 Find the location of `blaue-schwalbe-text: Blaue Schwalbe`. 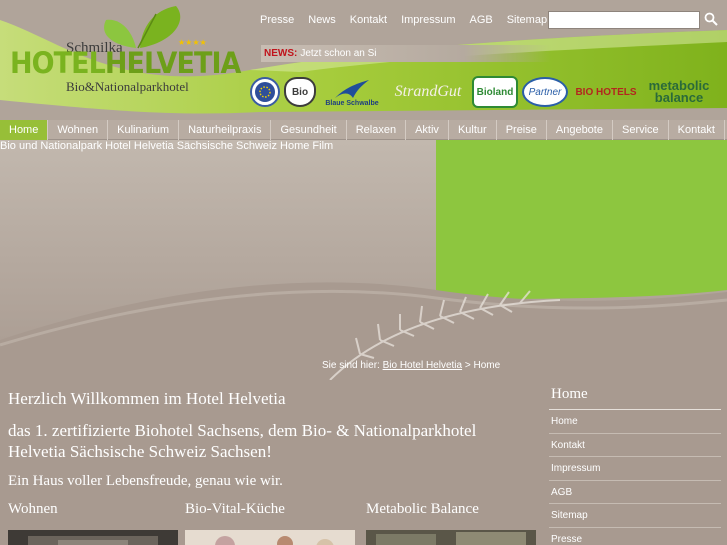

blaue-schwalbe-text: Blaue Schwalbe is located at coordinates (352, 103).